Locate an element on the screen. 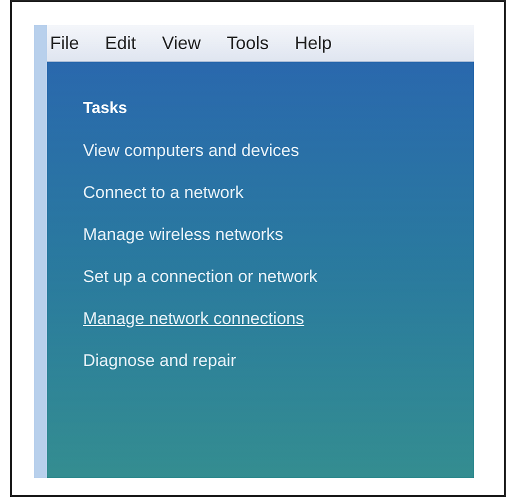  task-link: Manage network connections is located at coordinates (193, 319).